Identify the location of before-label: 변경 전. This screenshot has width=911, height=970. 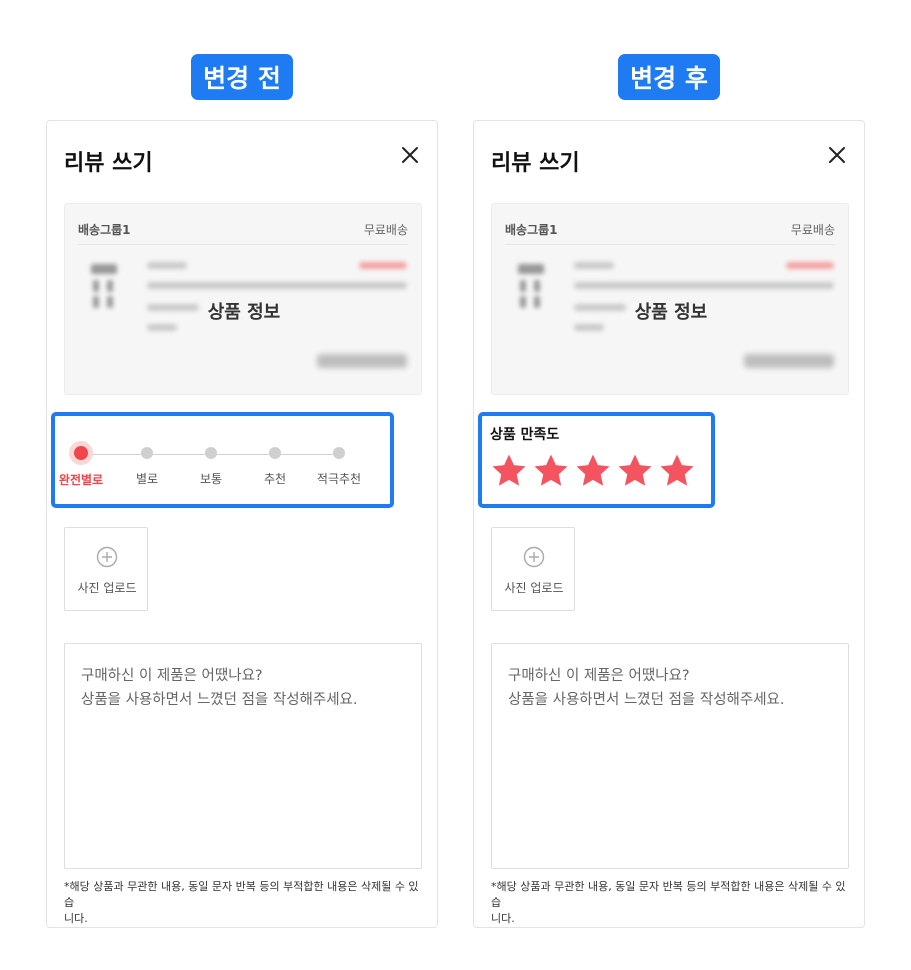
(242, 77).